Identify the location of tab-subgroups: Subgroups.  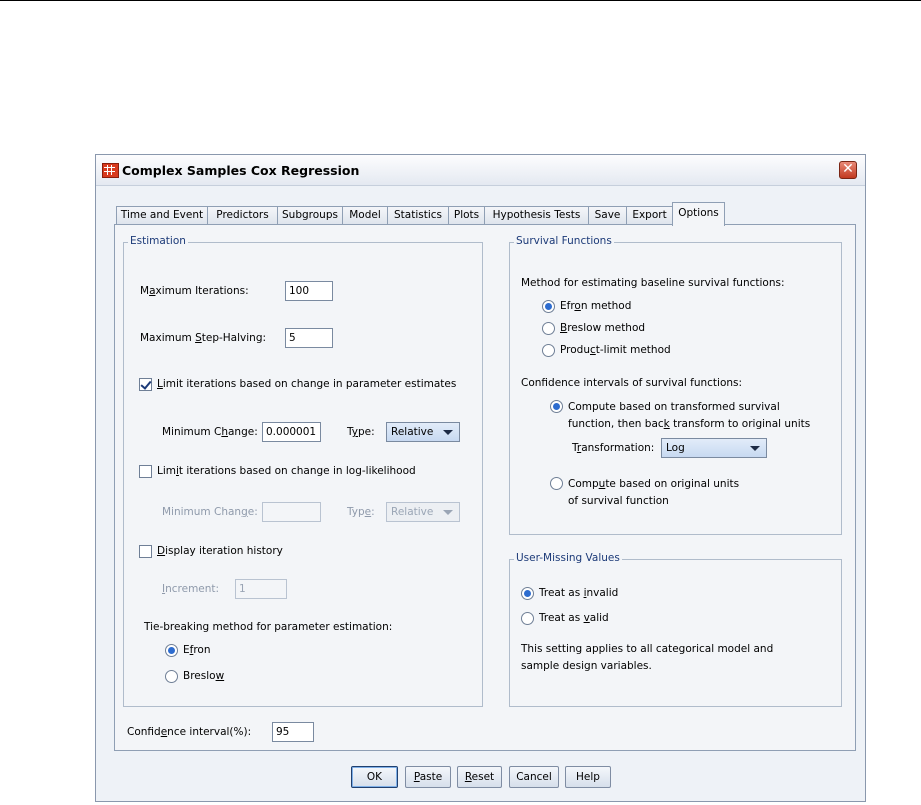
(310, 215).